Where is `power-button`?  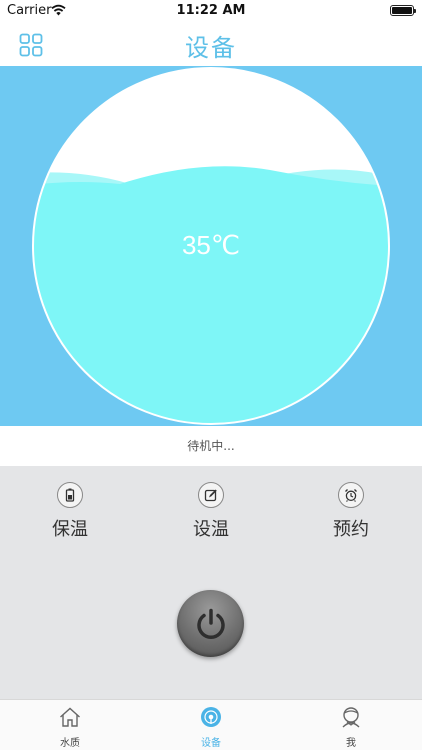
power-button is located at coordinates (210, 623).